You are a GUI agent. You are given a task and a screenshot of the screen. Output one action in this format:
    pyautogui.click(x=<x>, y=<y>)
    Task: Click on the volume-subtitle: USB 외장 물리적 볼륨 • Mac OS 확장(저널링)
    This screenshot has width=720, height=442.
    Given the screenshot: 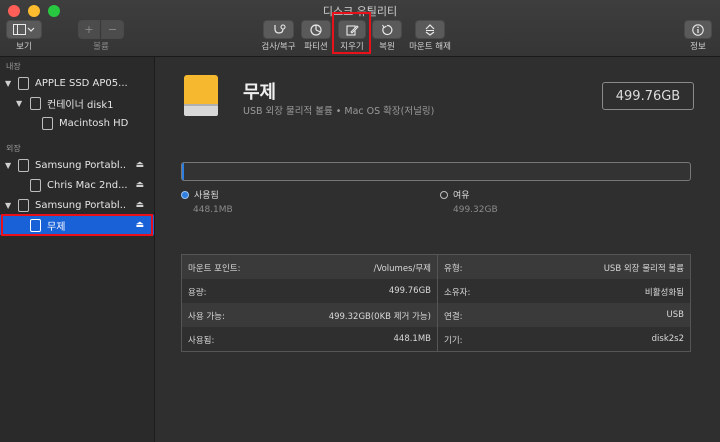 What is the action you would take?
    pyautogui.click(x=339, y=111)
    